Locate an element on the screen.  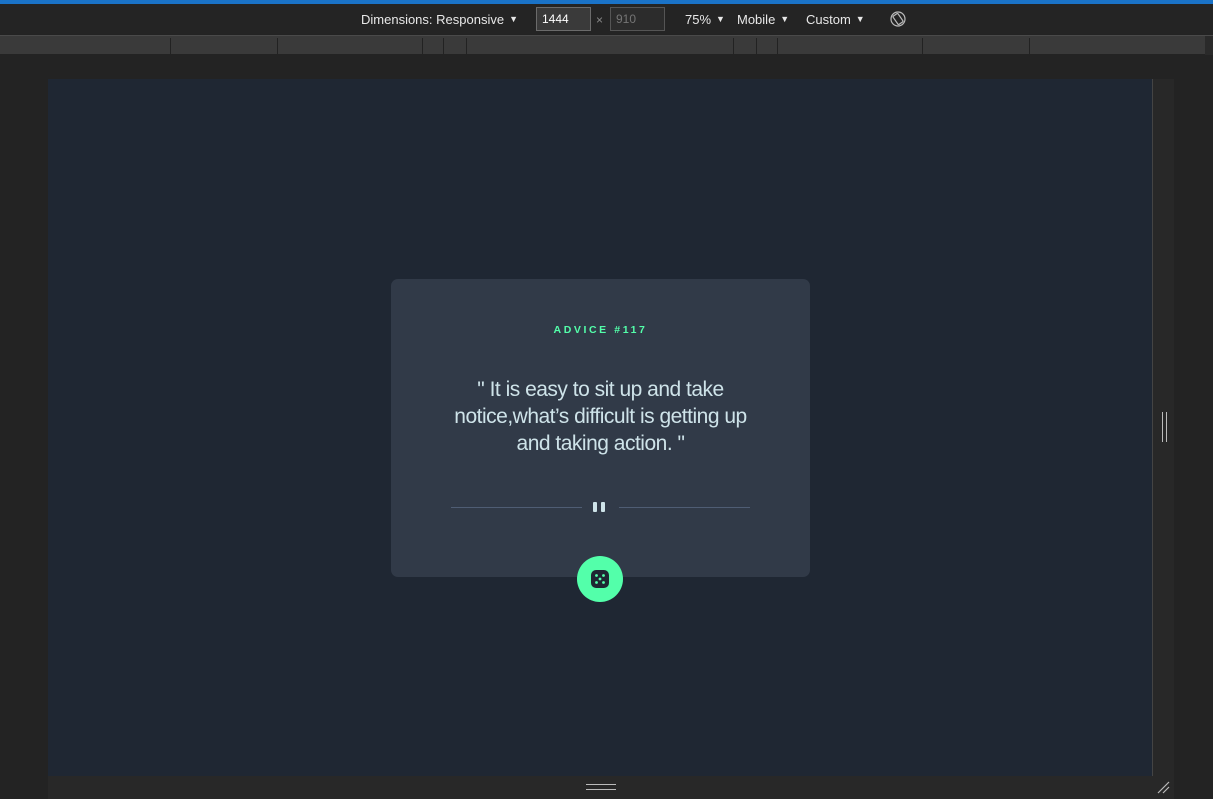
dimensions-dropdown: Dimensions: Responsive ▼ is located at coordinates (439, 19).